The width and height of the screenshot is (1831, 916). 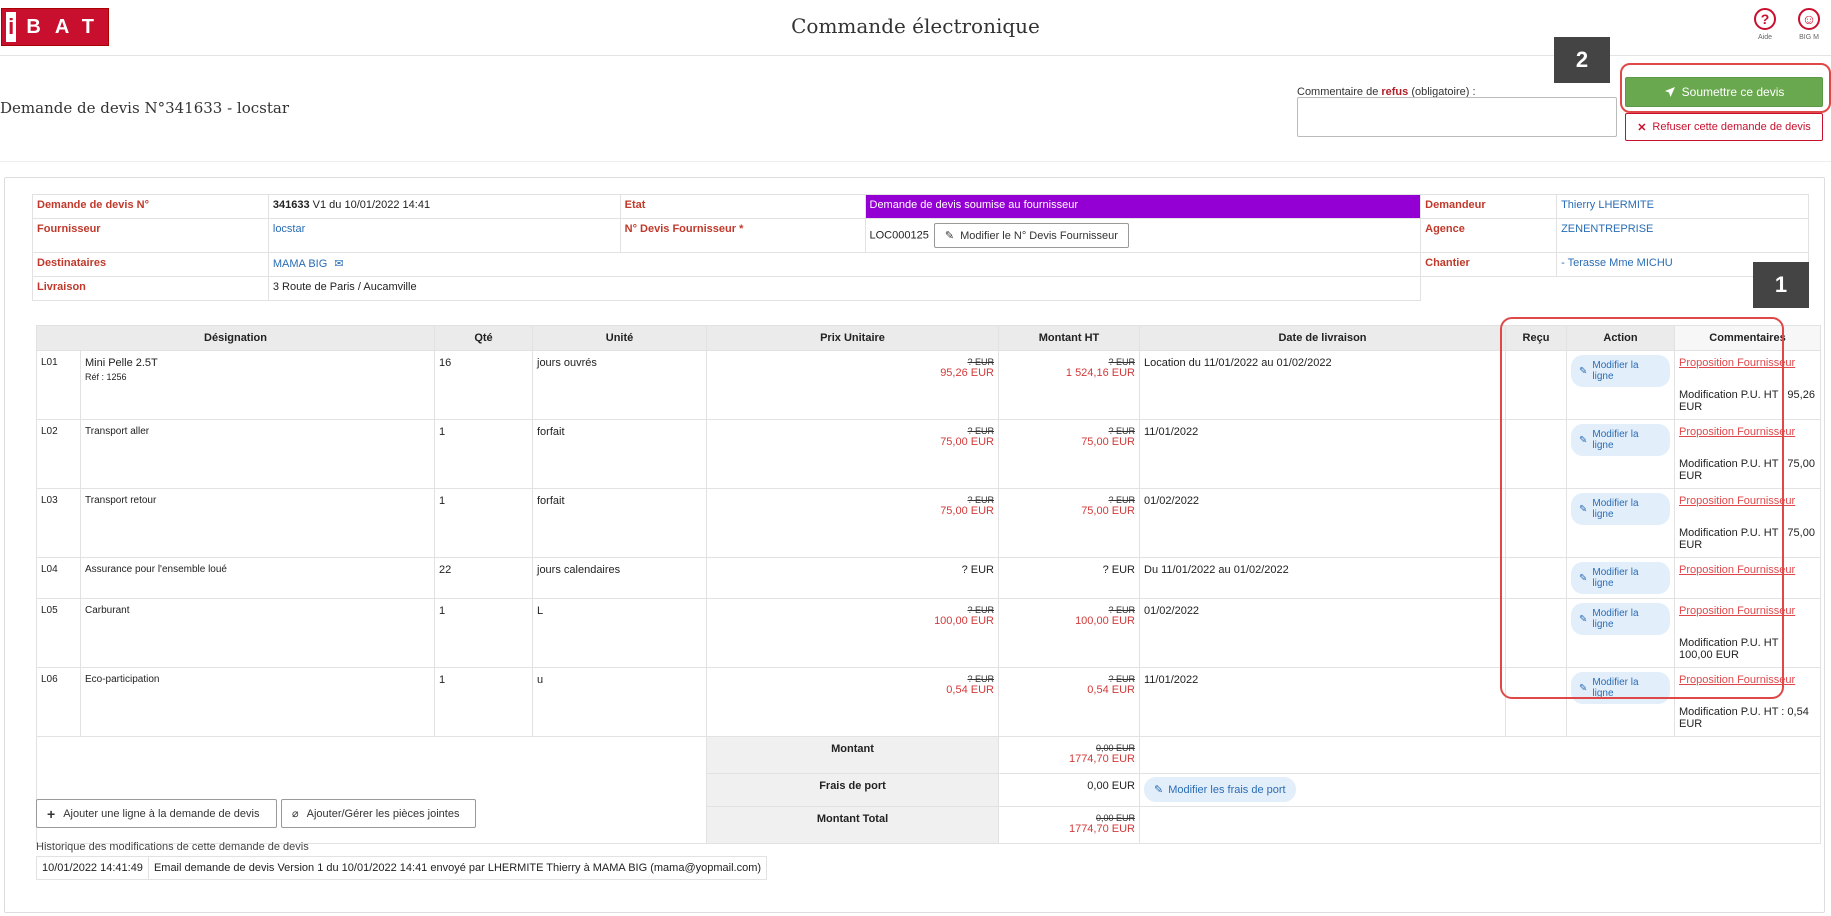 I want to click on send-icon, so click(x=1669, y=92).